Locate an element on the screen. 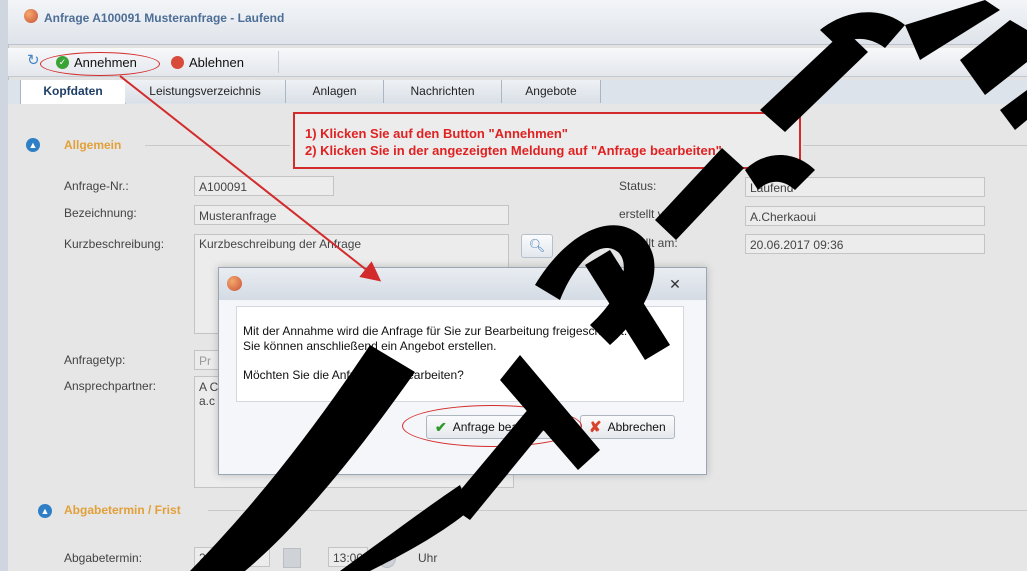 Image resolution: width=1027 pixels, height=571 pixels. annotation-arrow is located at coordinates (250, 178).